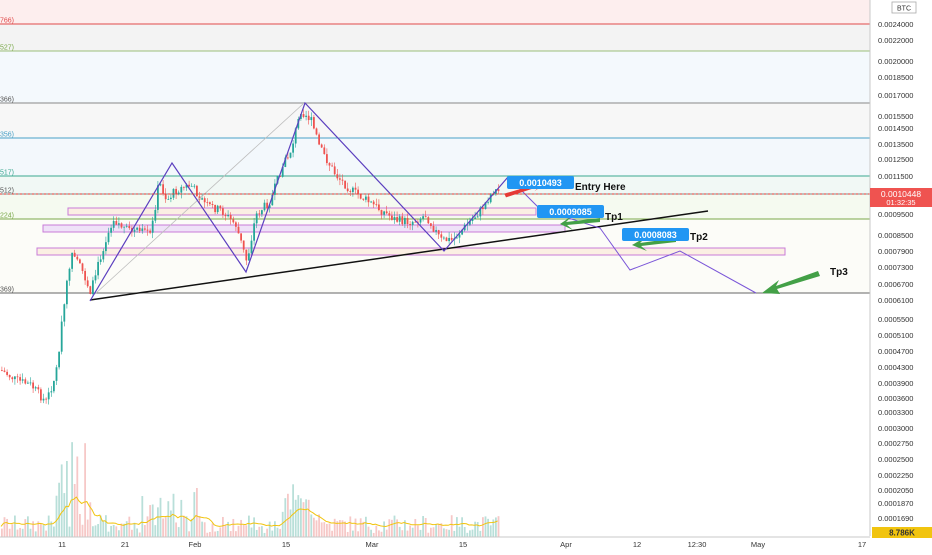  I want to click on price-tick-label: 0.0011500, so click(895, 176).